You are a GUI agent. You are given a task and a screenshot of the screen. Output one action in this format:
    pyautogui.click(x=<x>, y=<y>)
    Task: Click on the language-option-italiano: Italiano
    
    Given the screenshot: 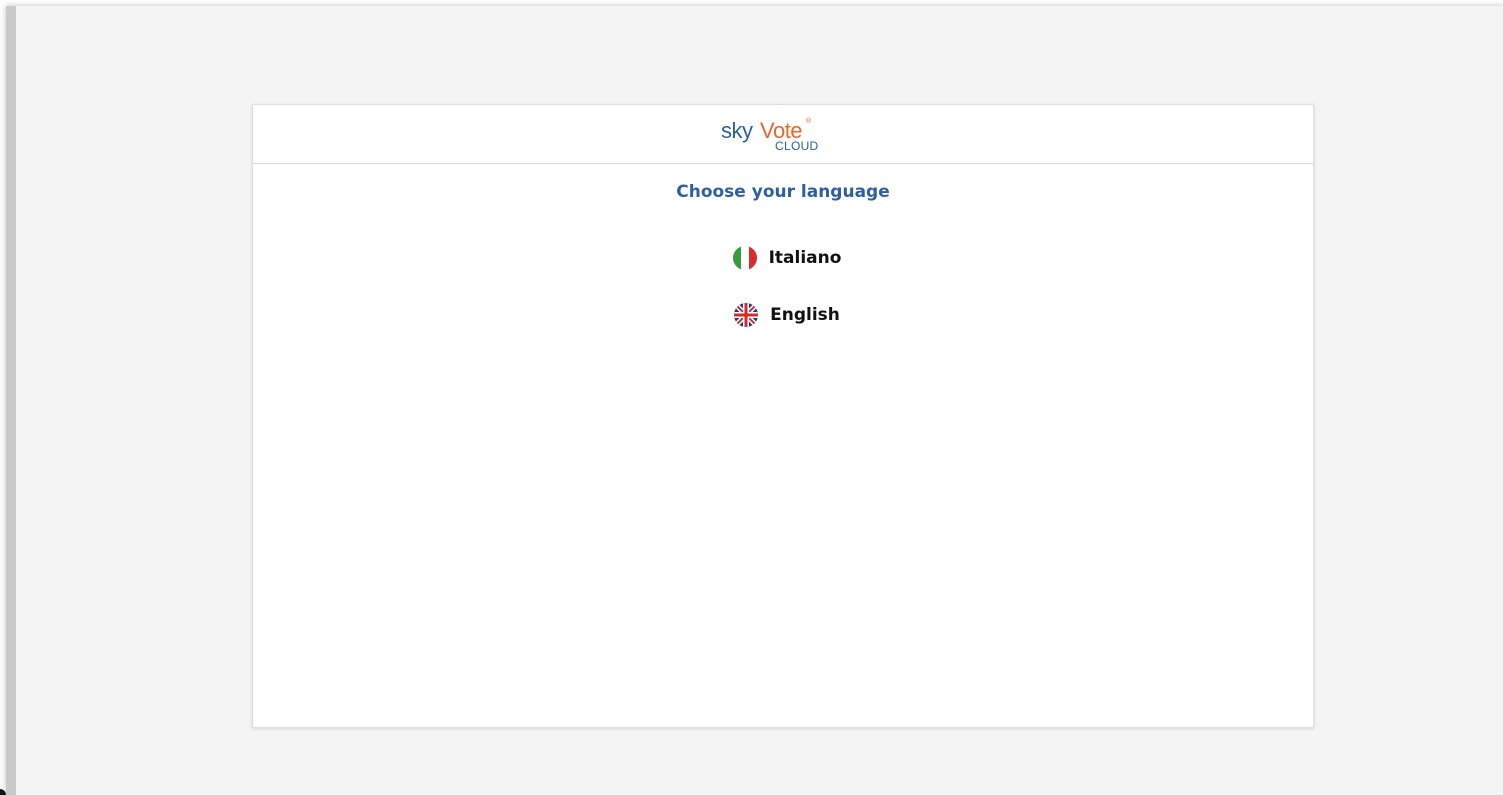 What is the action you would take?
    pyautogui.click(x=783, y=258)
    